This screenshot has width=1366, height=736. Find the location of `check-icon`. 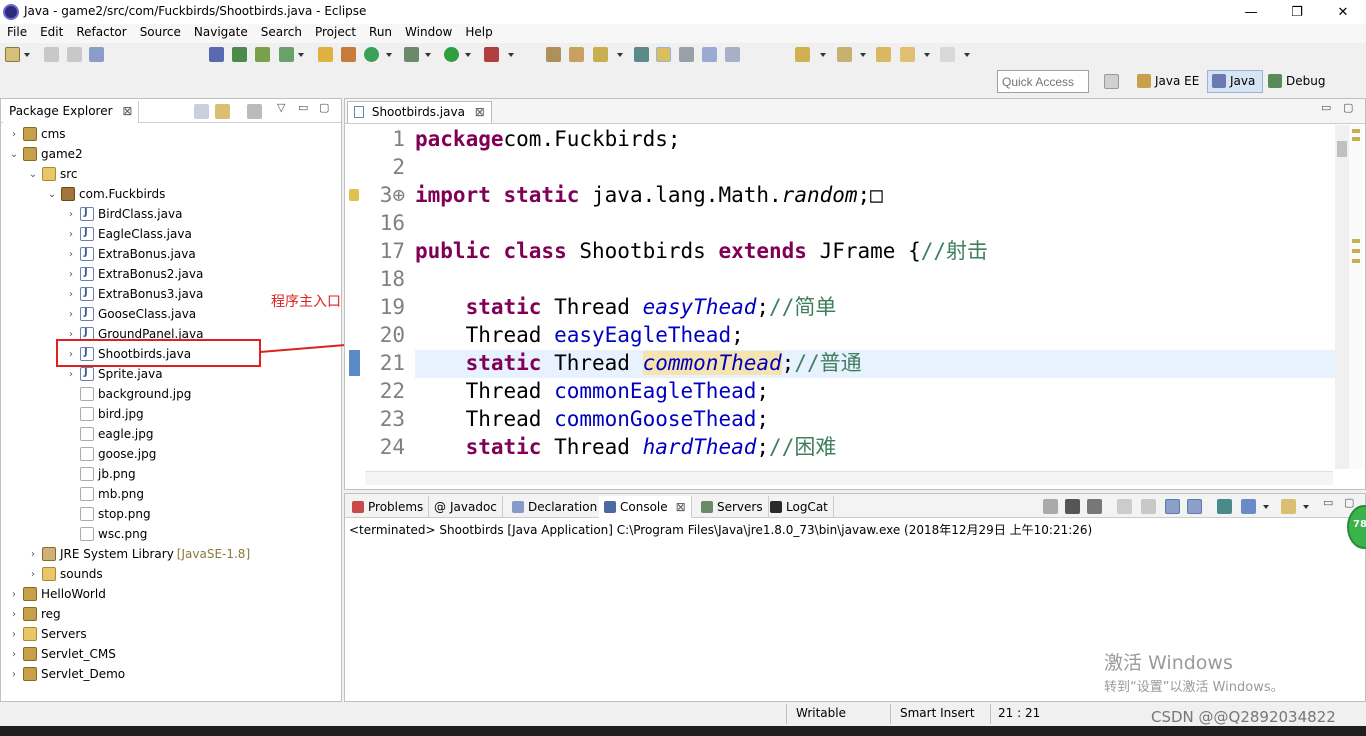

check-icon is located at coordinates (286, 54).